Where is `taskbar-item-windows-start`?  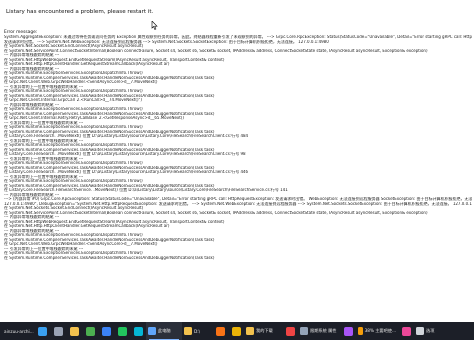 taskbar-item-windows-start is located at coordinates (42, 331).